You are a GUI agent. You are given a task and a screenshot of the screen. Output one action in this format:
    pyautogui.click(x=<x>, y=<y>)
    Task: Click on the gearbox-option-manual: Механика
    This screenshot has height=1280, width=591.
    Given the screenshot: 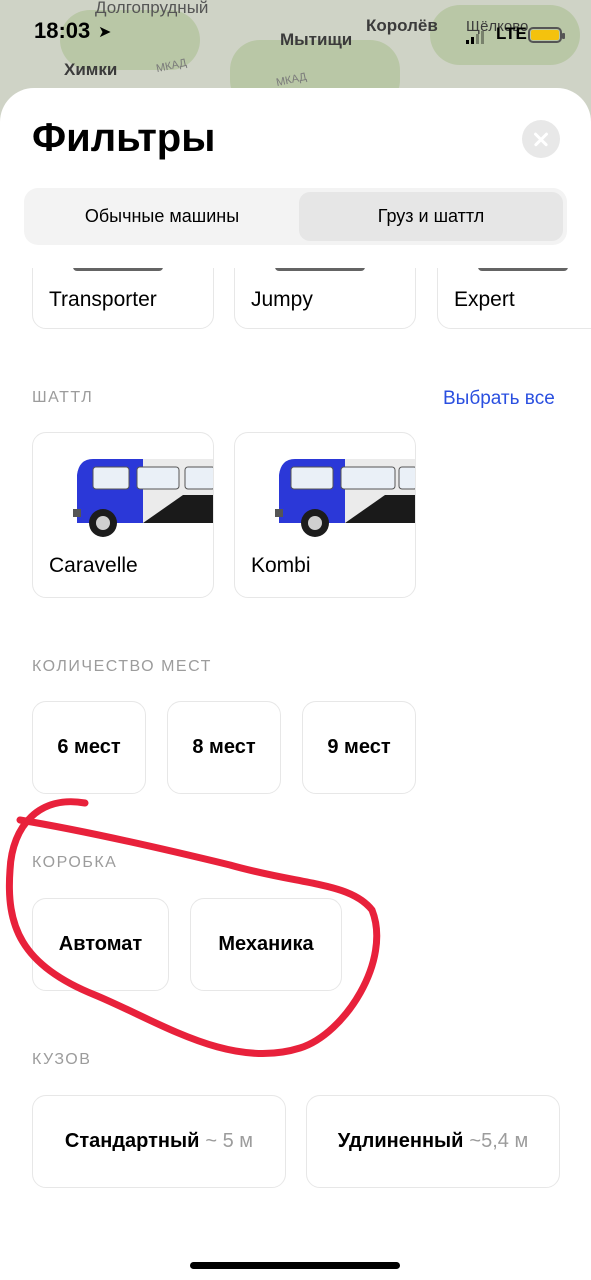 What is the action you would take?
    pyautogui.click(x=266, y=944)
    